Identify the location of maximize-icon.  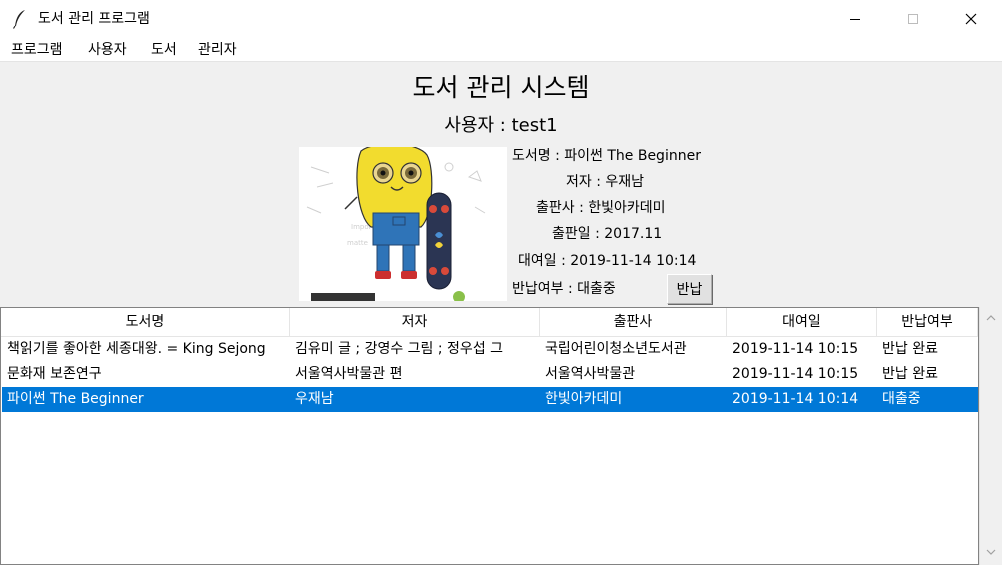
(913, 19).